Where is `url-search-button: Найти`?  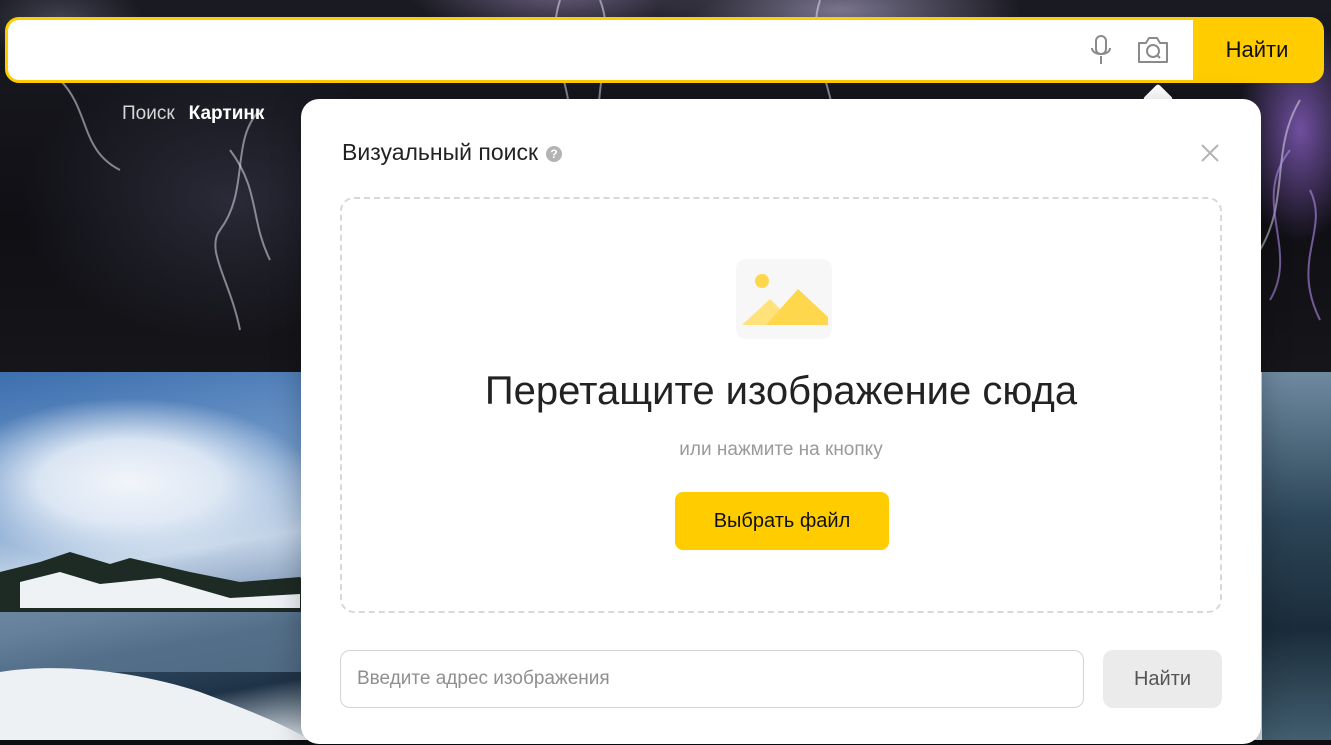
url-search-button: Найти is located at coordinates (1162, 679).